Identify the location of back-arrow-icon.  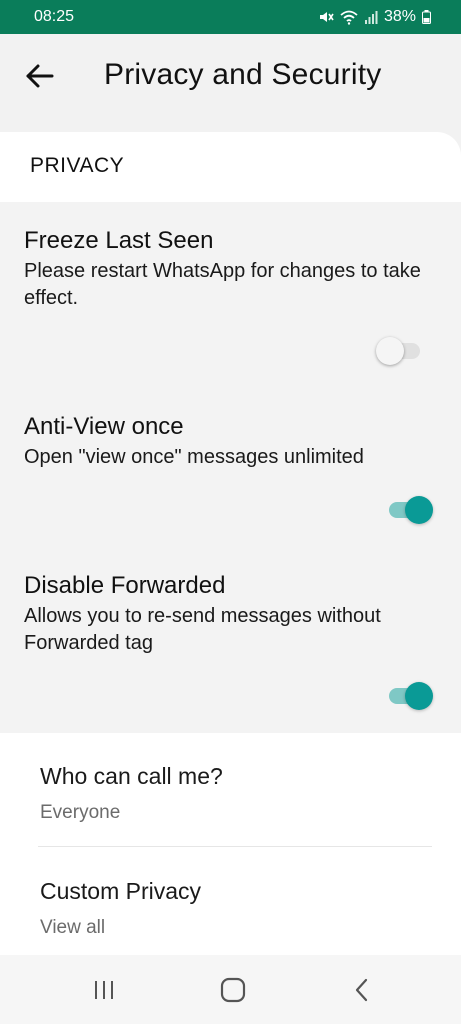
(40, 76).